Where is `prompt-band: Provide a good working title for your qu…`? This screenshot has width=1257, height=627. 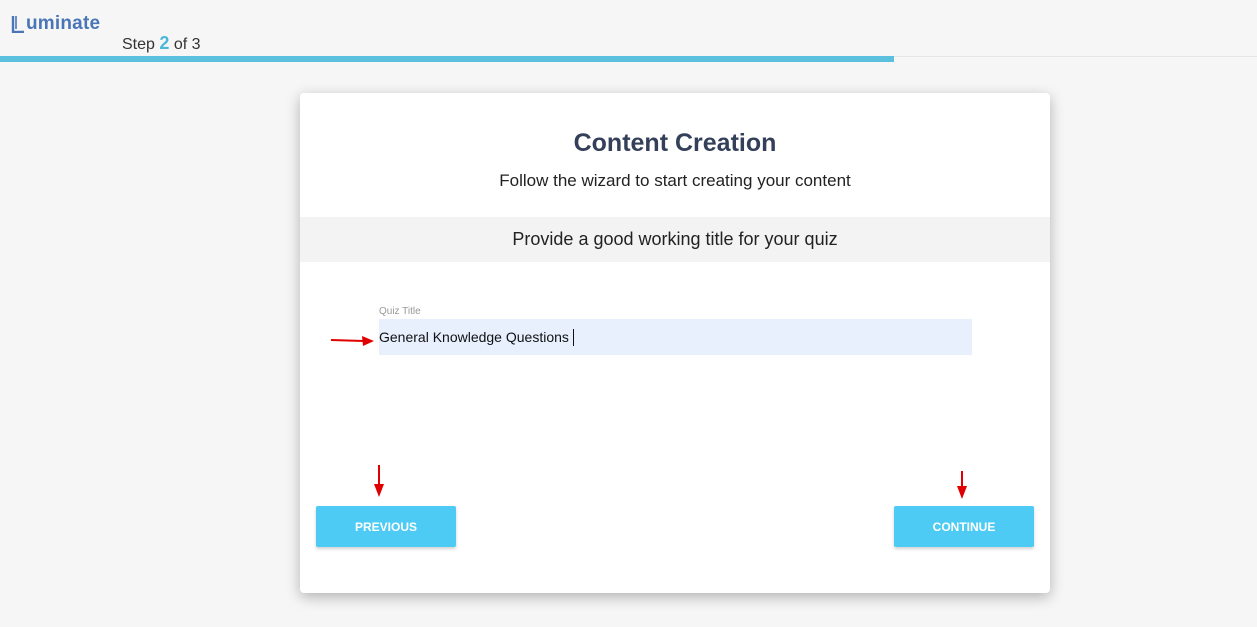
prompt-band: Provide a good working title for your qu… is located at coordinates (675, 239).